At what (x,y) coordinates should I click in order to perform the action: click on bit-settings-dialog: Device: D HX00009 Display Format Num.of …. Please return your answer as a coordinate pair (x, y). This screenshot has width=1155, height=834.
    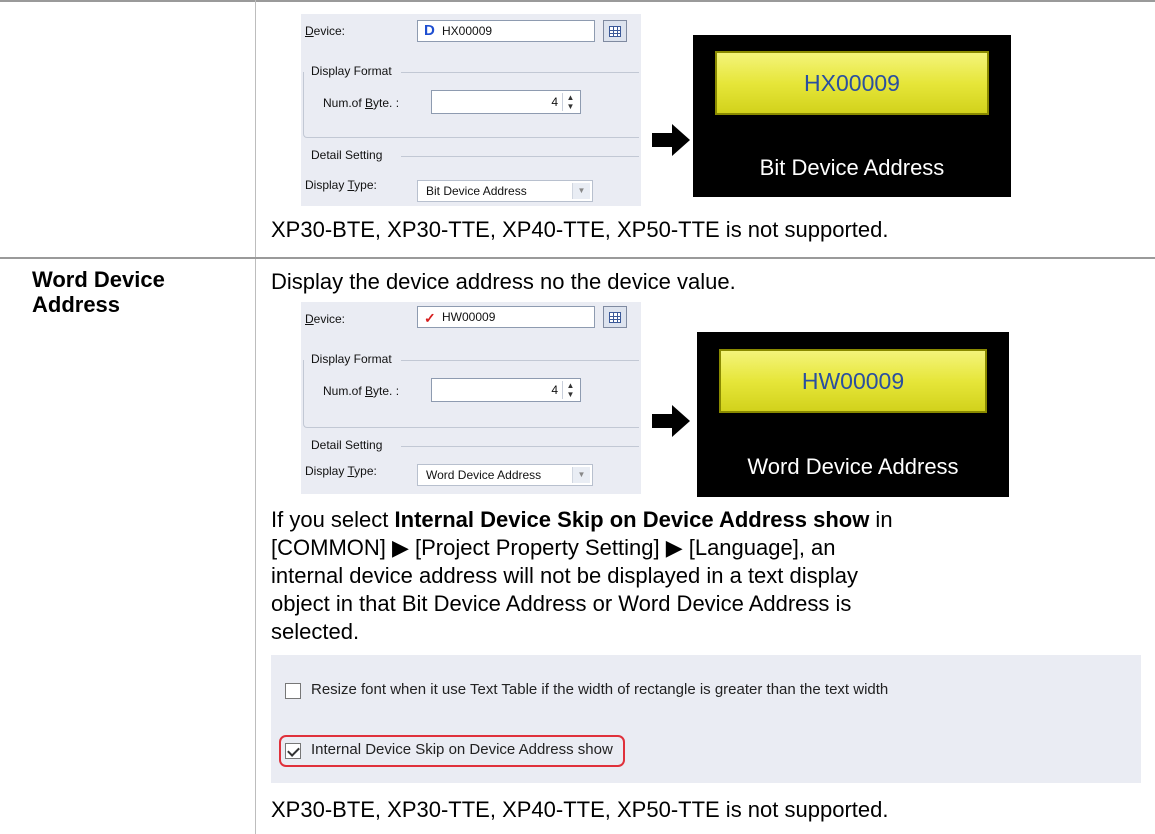
    Looking at the image, I should click on (471, 110).